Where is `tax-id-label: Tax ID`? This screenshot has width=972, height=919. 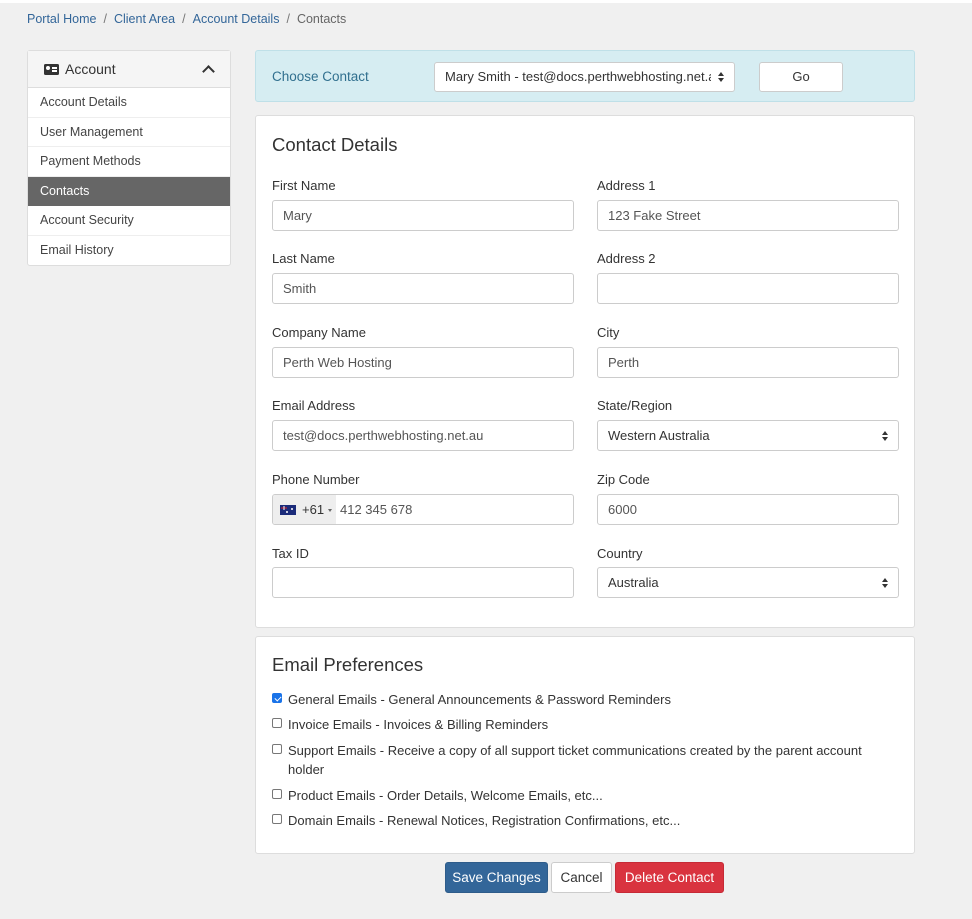 tax-id-label: Tax ID is located at coordinates (290, 553).